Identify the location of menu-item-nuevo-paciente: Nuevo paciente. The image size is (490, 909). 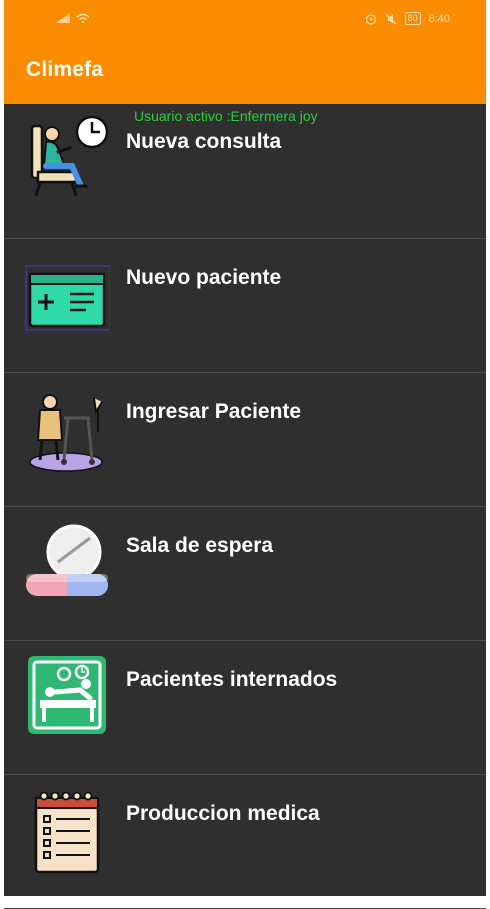
(245, 305).